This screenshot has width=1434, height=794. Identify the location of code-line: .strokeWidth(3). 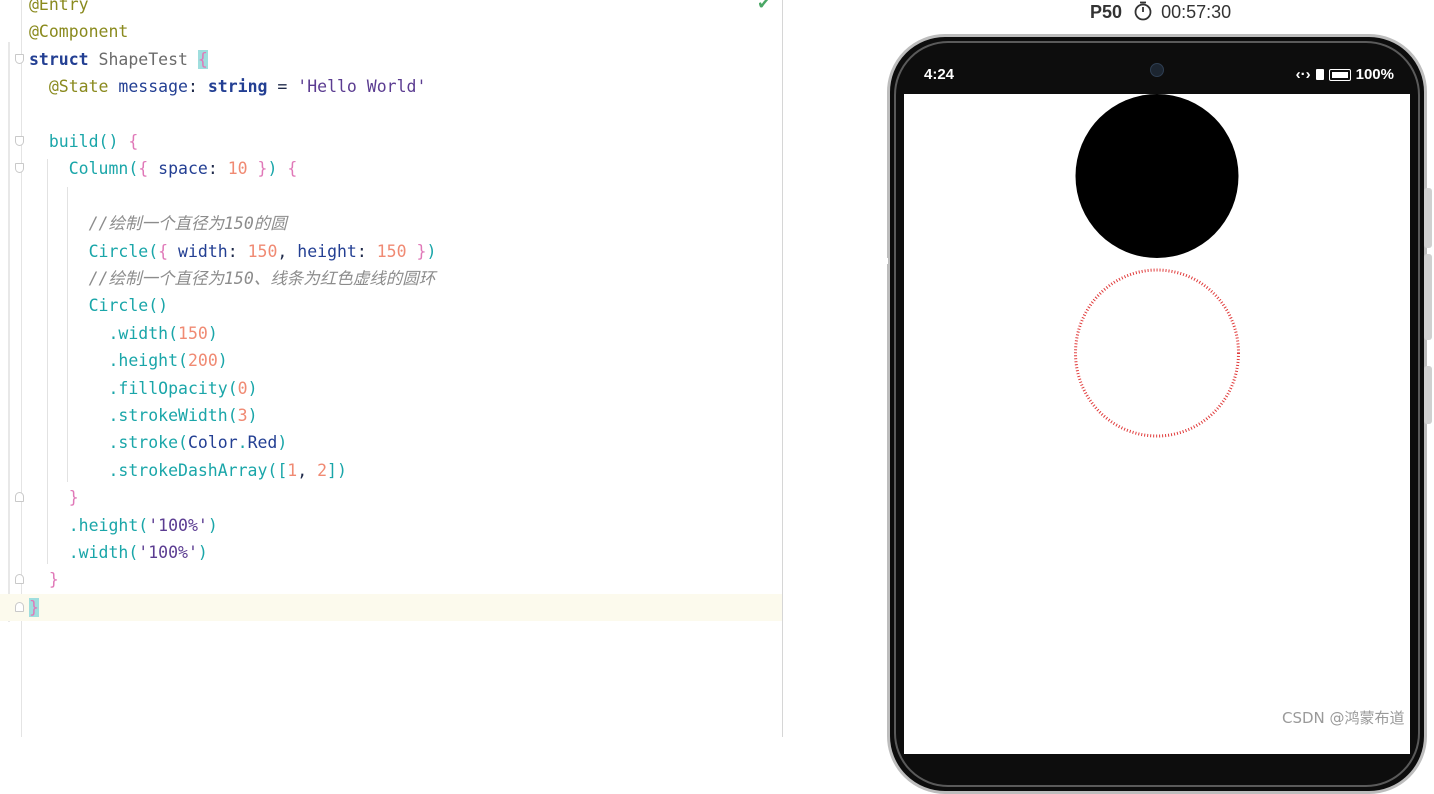
(391, 415).